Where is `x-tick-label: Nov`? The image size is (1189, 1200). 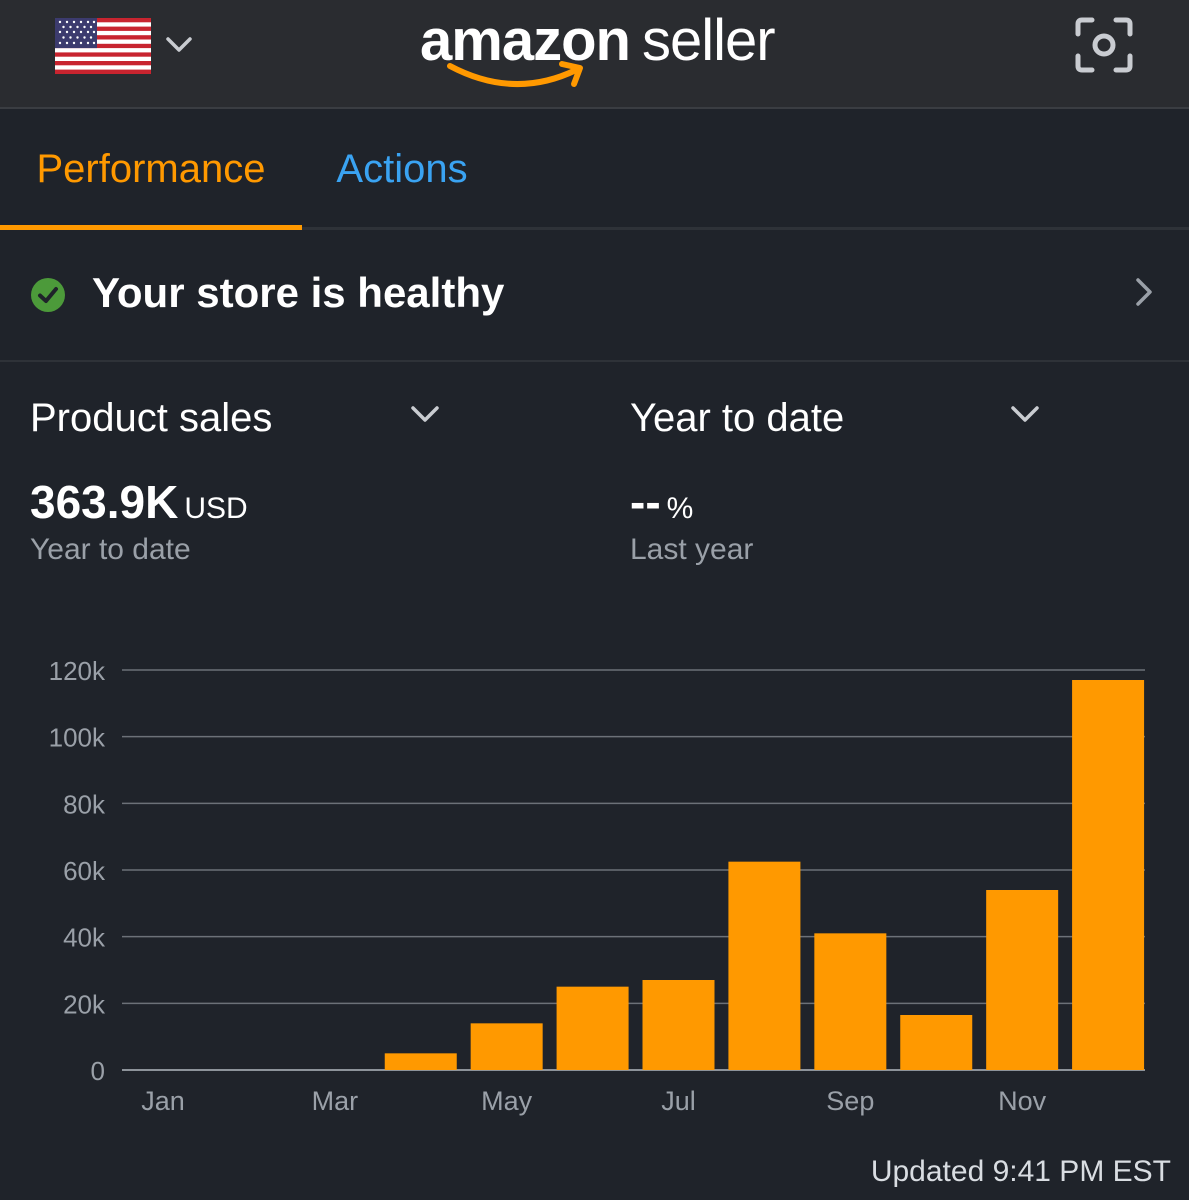
x-tick-label: Nov is located at coordinates (1022, 1101).